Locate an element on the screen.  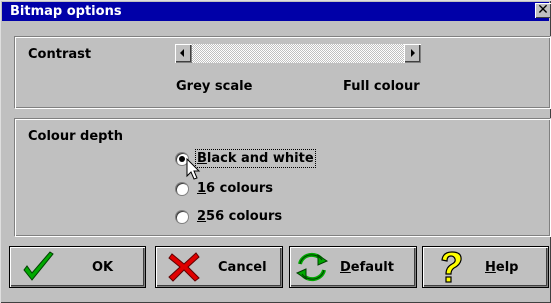
arrow-right-icon is located at coordinates (413, 53).